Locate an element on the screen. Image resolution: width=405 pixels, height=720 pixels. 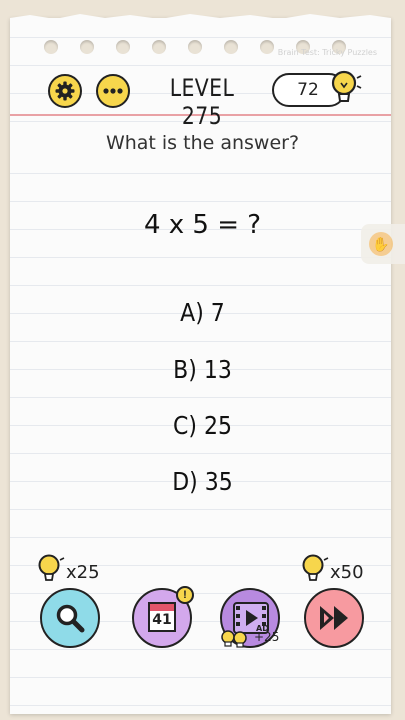
side-tab: ✋ is located at coordinates (383, 244).